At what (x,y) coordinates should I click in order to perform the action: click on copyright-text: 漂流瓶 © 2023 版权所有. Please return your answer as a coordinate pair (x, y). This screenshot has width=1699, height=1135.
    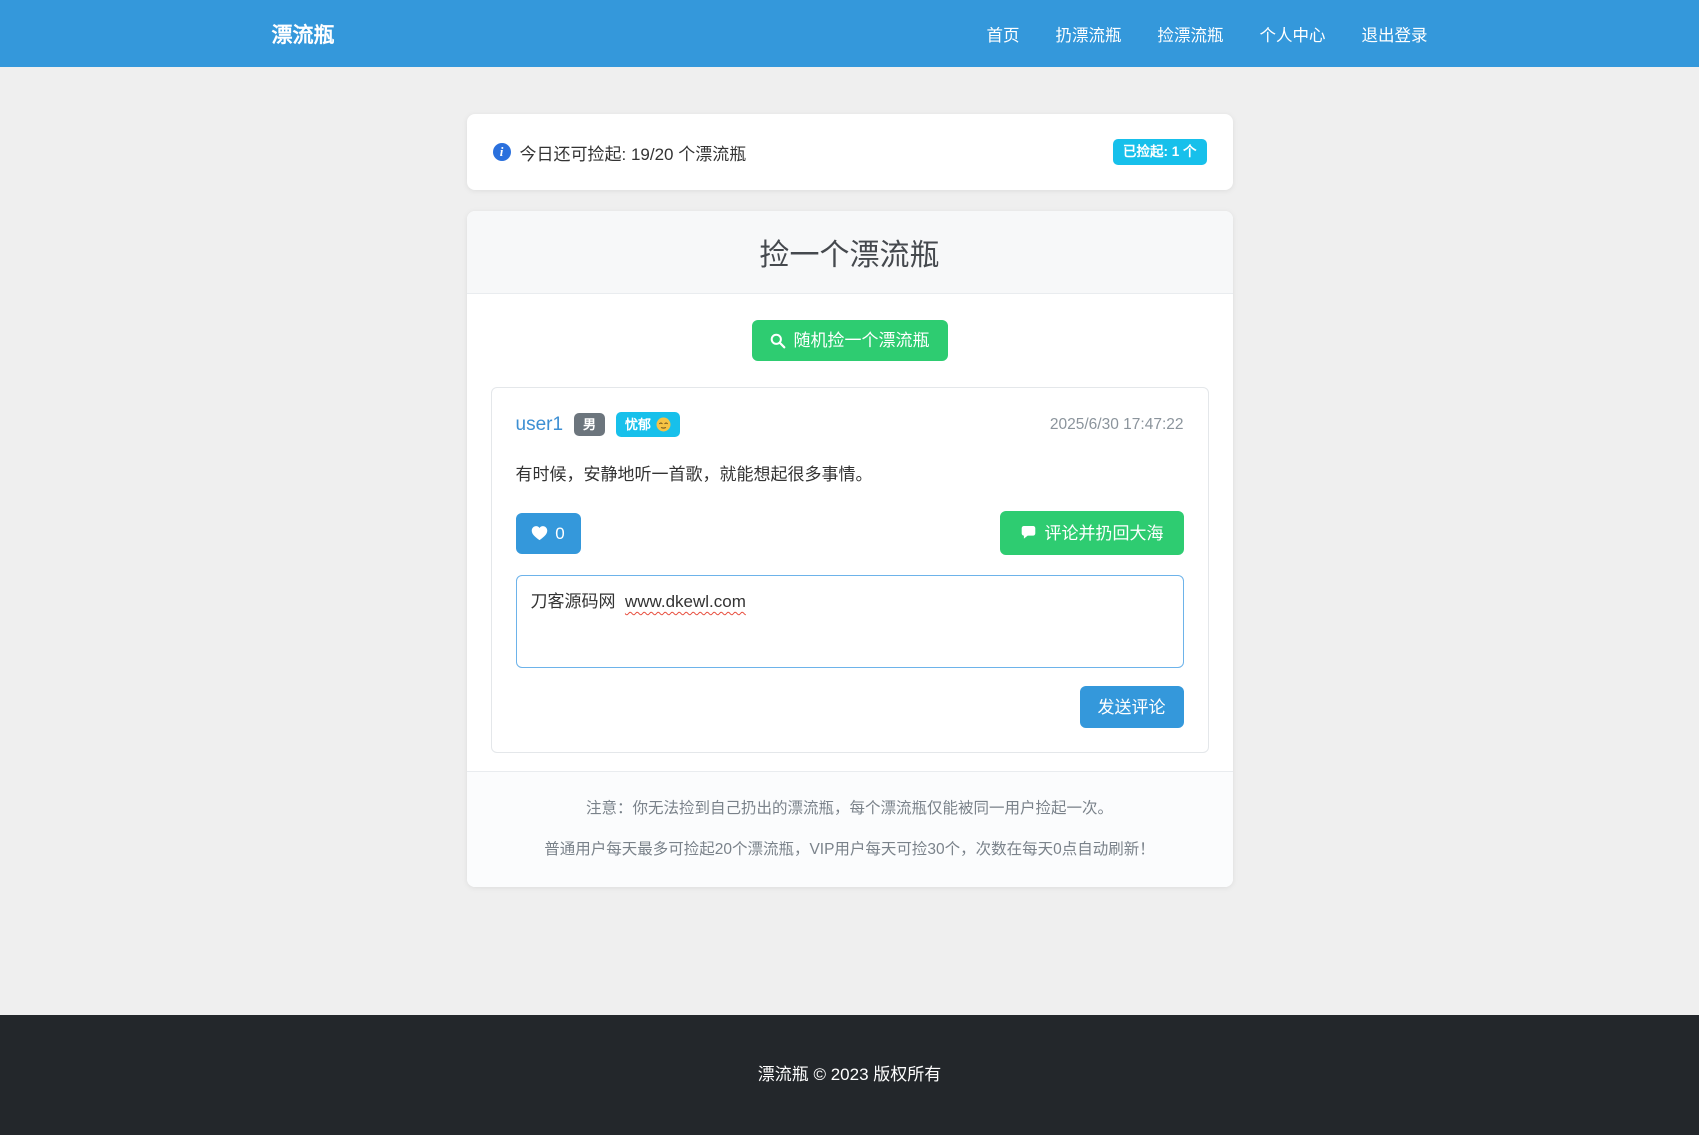
    Looking at the image, I should click on (849, 1074).